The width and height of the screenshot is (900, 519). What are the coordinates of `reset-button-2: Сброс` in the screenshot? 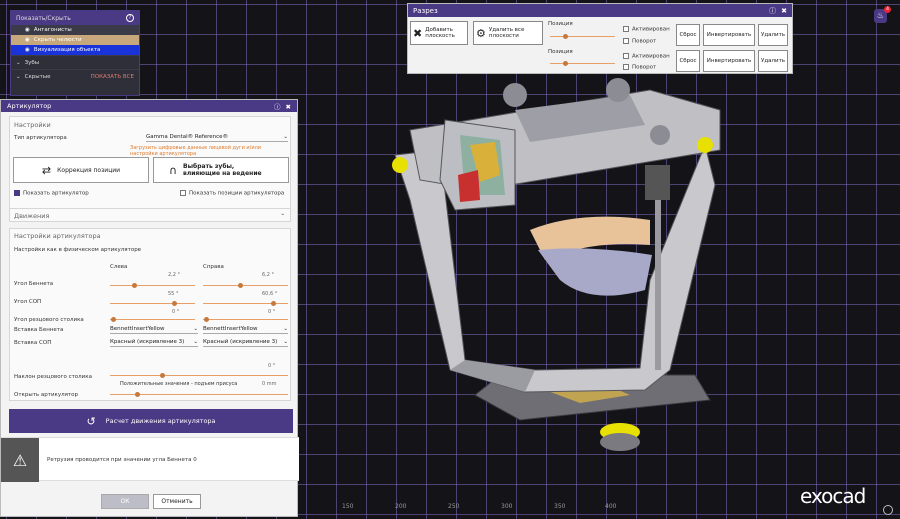 It's located at (688, 61).